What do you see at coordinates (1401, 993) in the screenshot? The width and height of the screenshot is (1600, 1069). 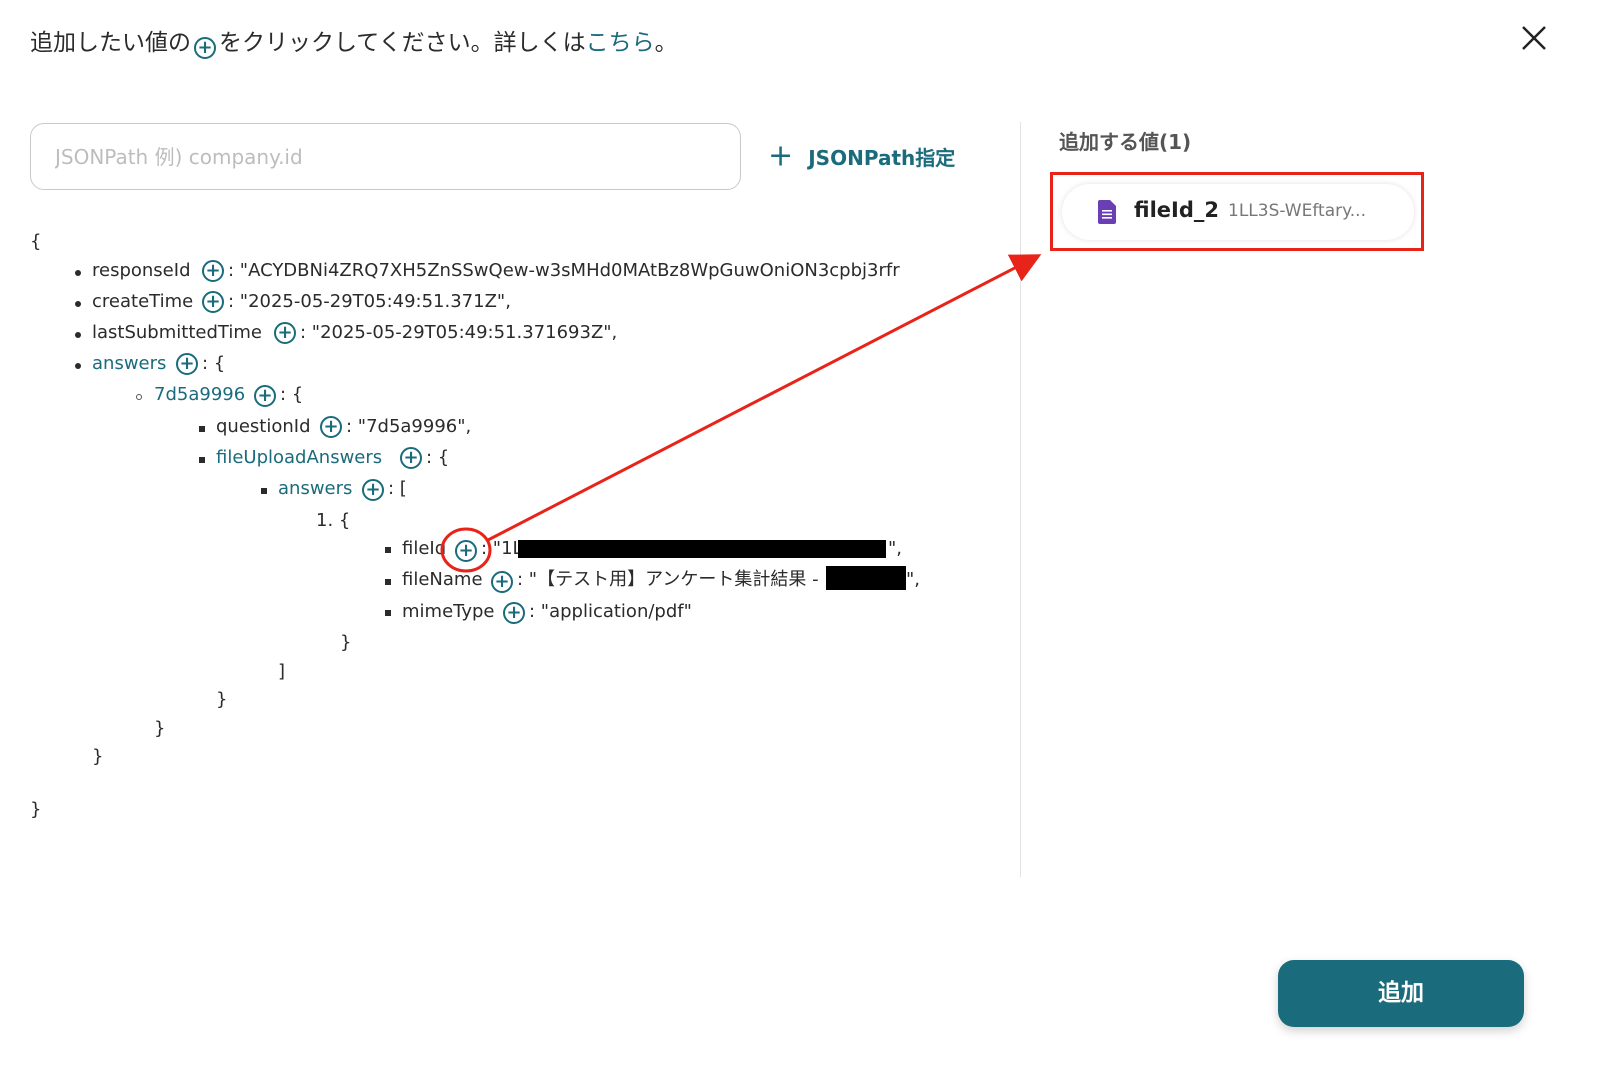 I see `add-button: 追加` at bounding box center [1401, 993].